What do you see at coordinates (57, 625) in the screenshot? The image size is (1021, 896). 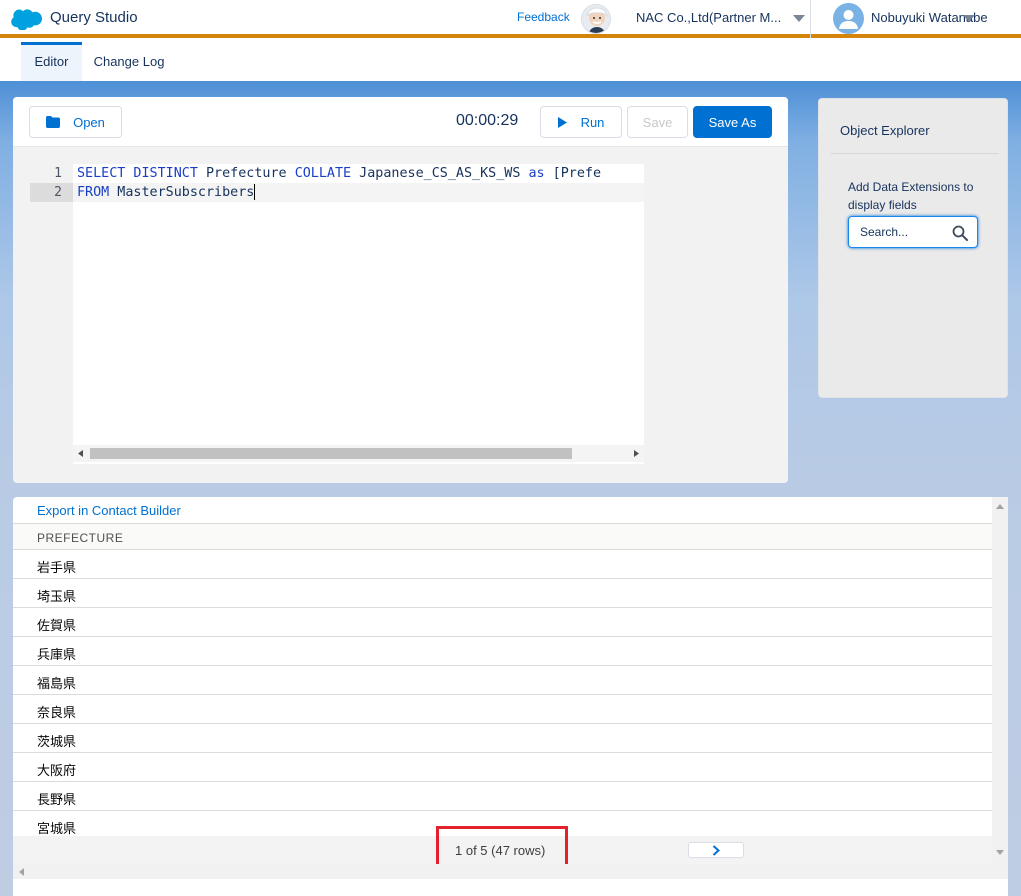 I see `table-cell: 佐賀県` at bounding box center [57, 625].